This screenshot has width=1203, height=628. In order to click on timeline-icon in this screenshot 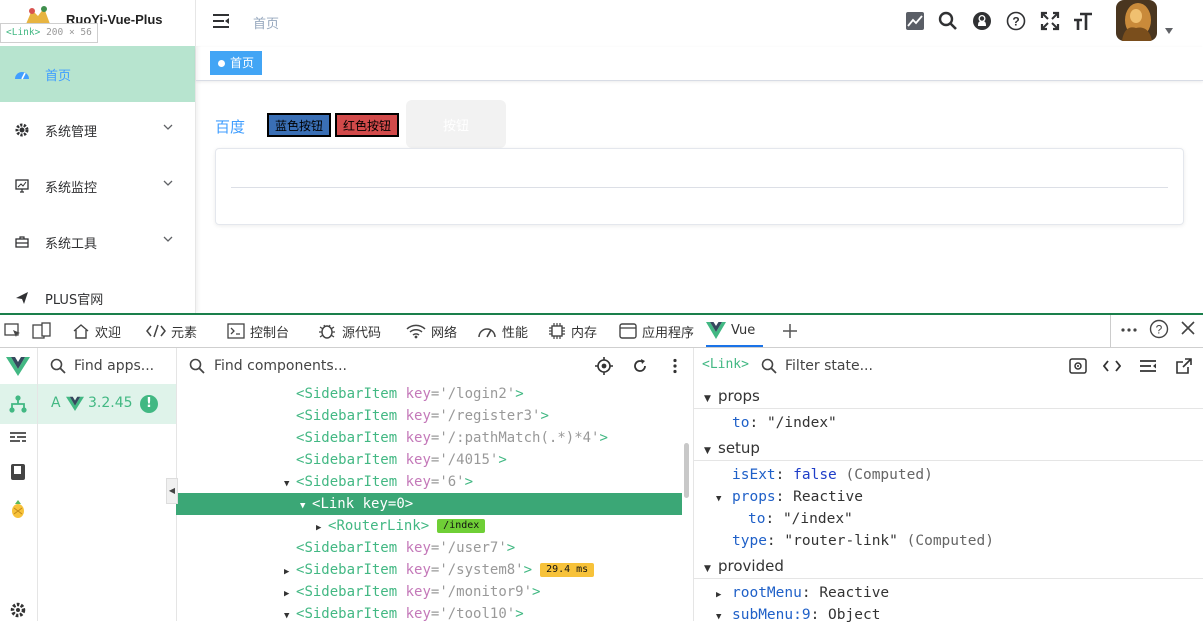, I will do `click(18, 438)`.